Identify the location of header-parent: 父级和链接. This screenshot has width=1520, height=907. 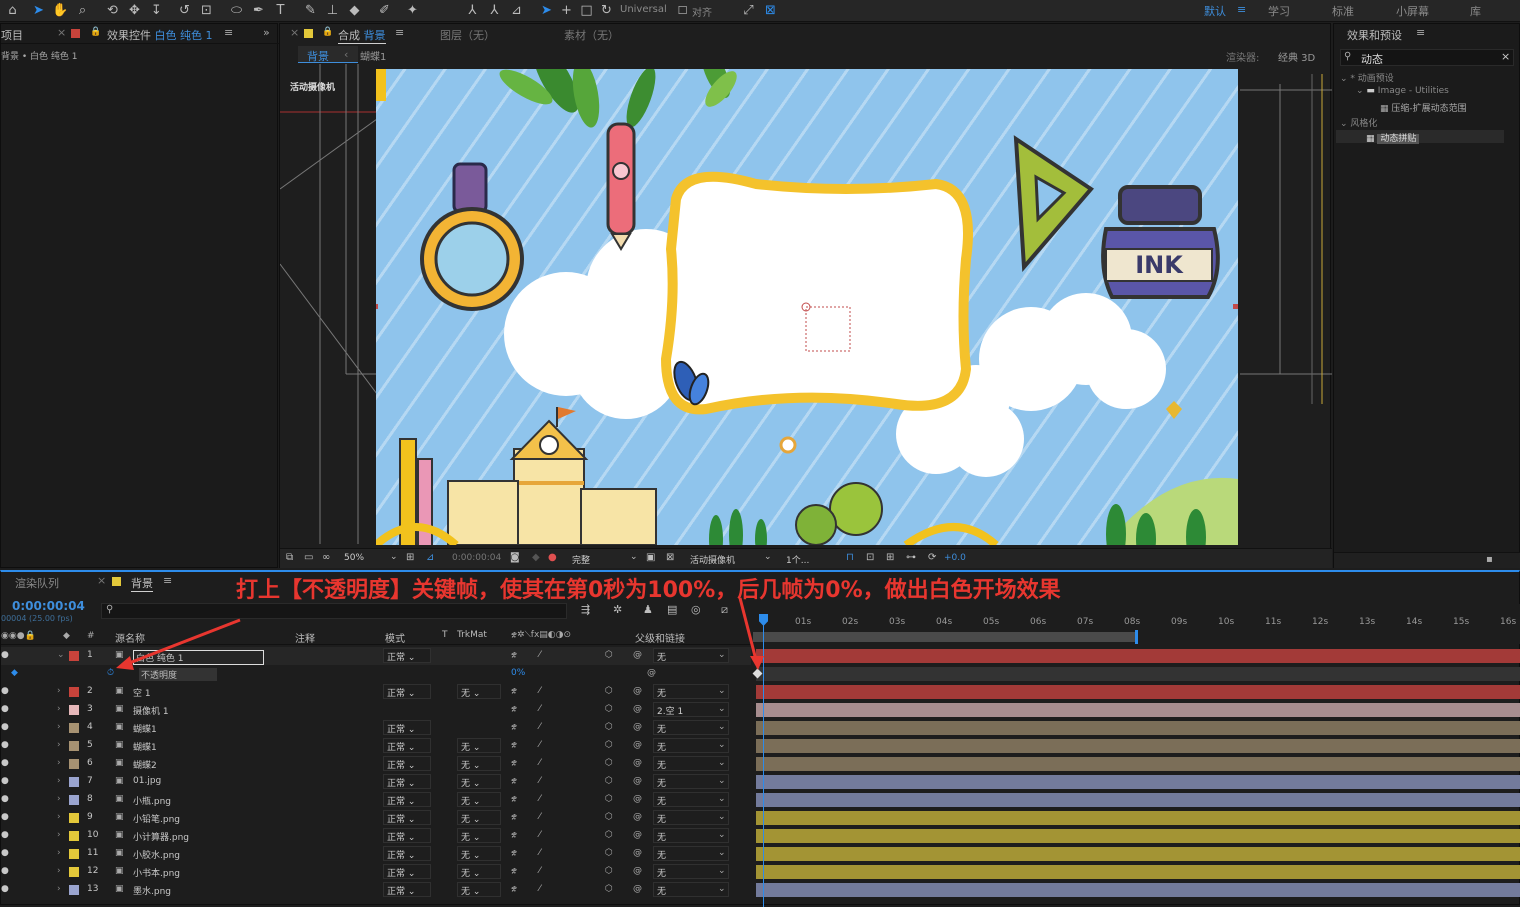
(660, 637).